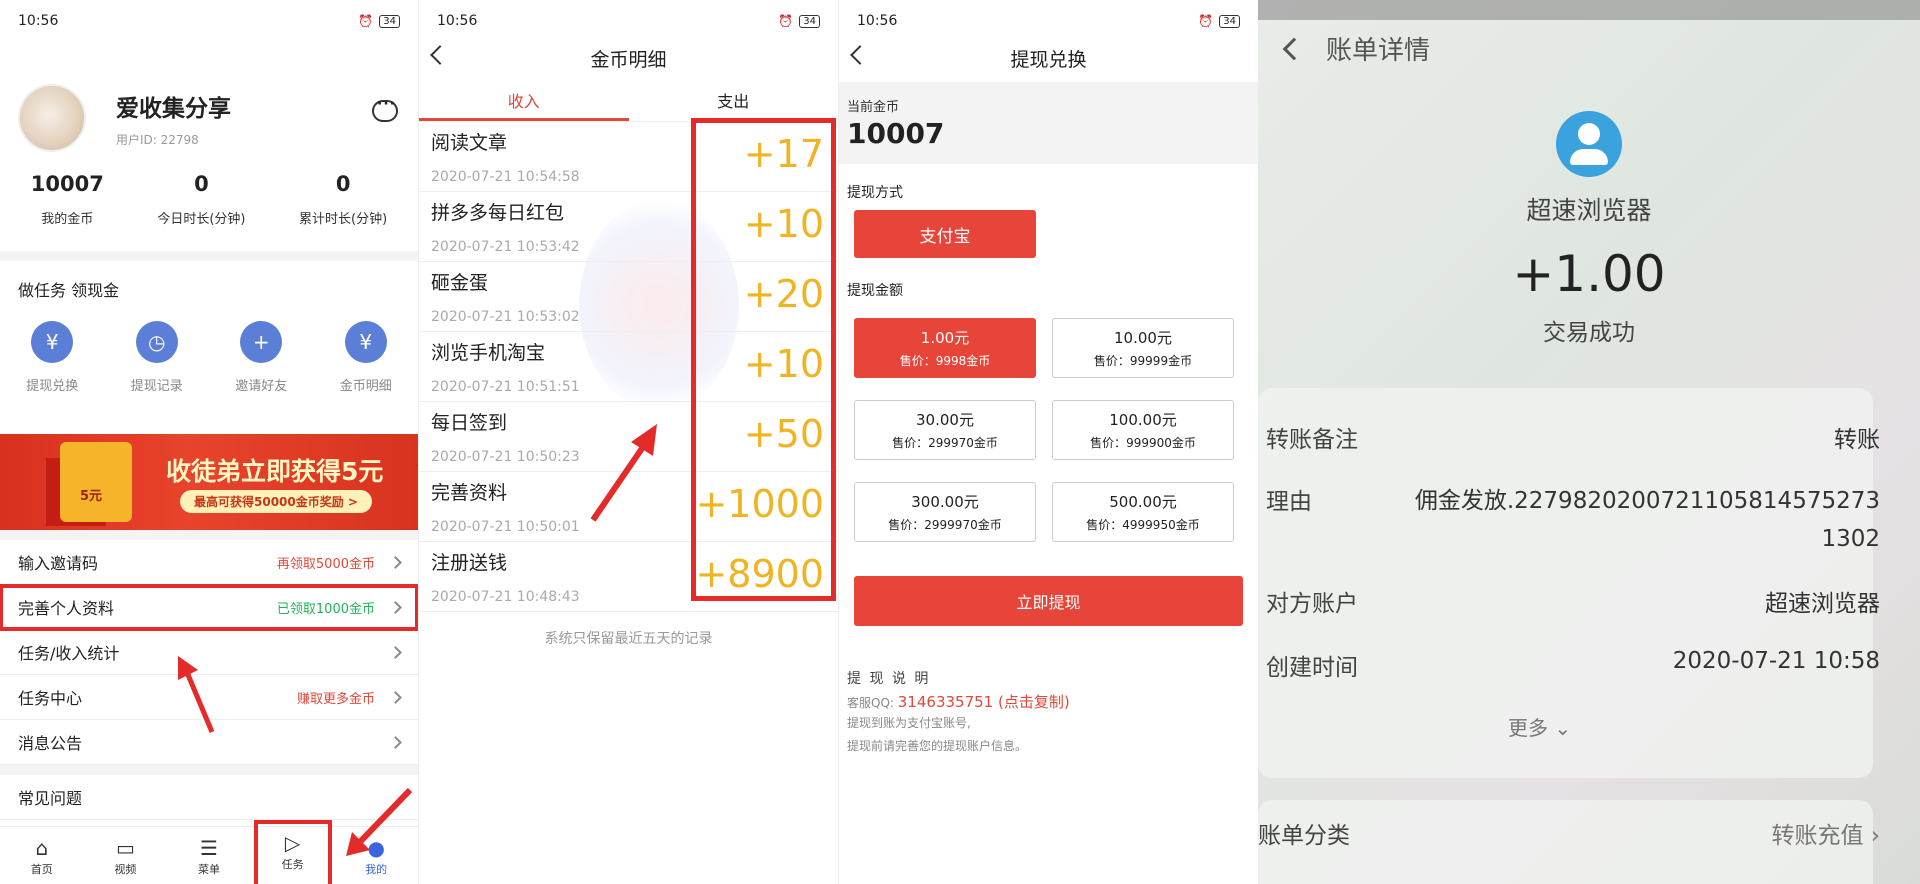 The image size is (1920, 884). I want to click on row-category: 账单分类 转账充值 ›, so click(1569, 833).